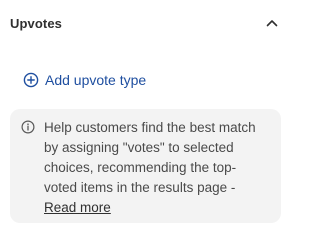 The width and height of the screenshot is (320, 240). I want to click on chevron-up-icon, so click(272, 23).